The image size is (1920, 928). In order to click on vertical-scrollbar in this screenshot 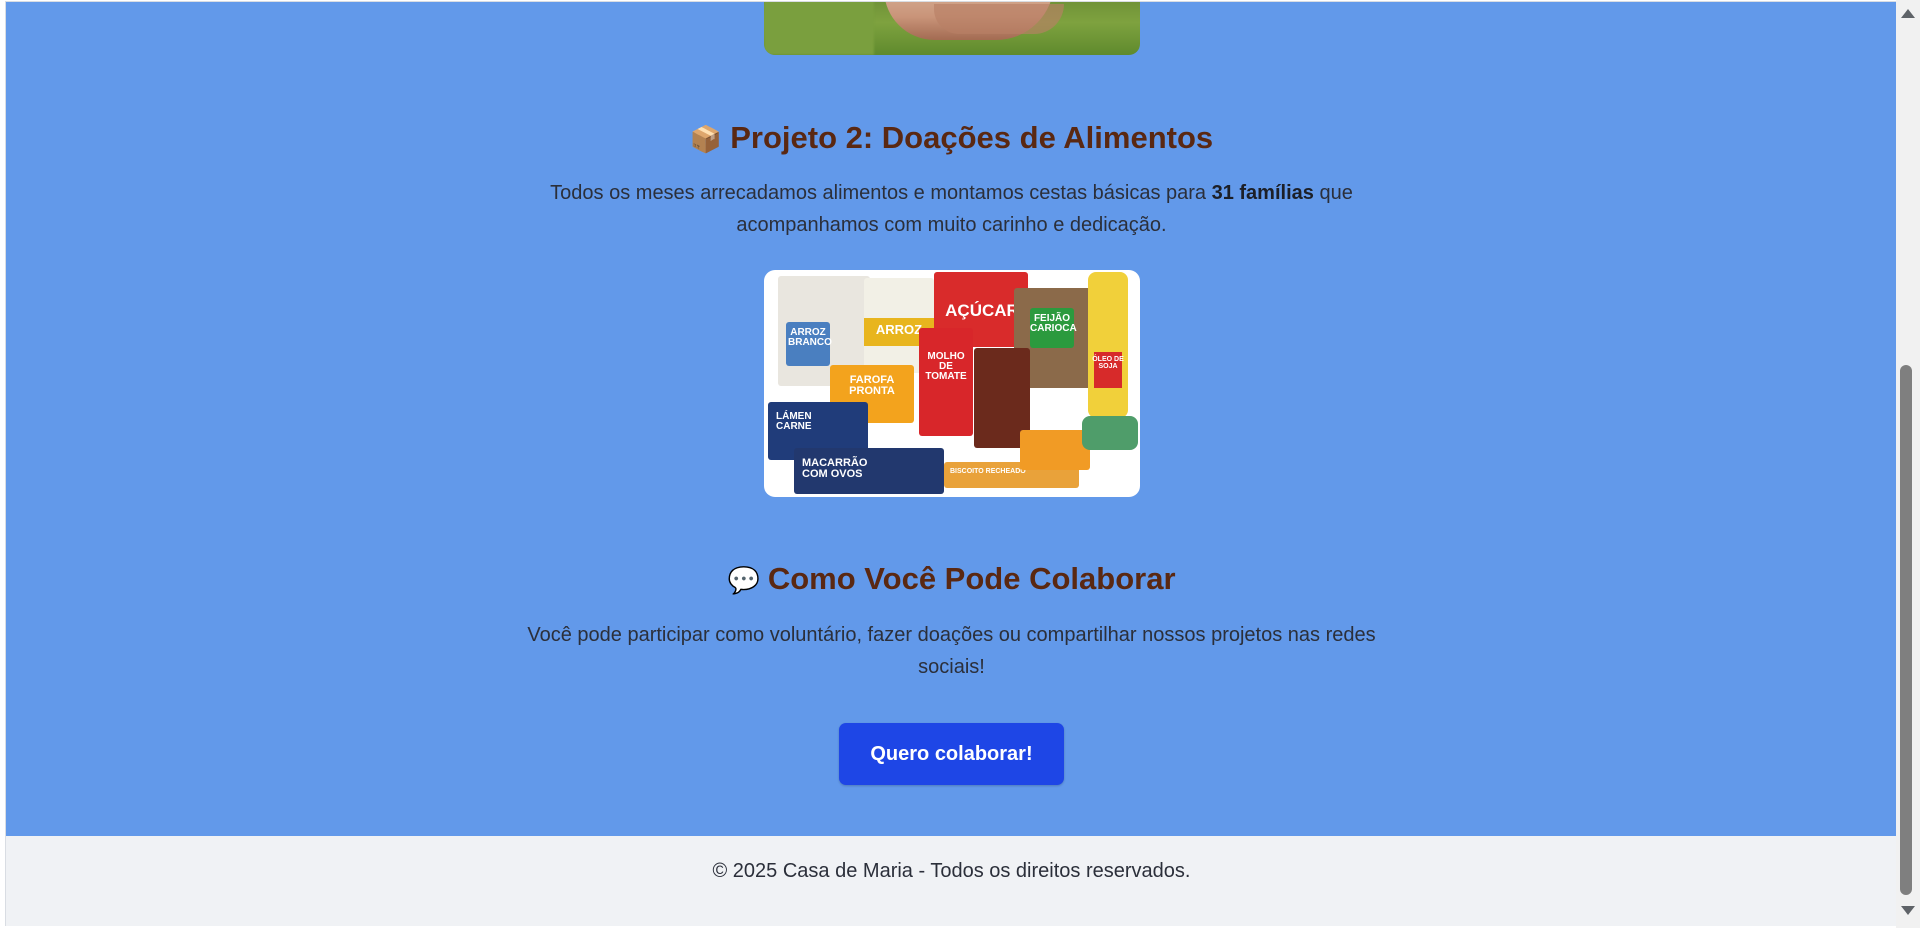, I will do `click(1908, 464)`.